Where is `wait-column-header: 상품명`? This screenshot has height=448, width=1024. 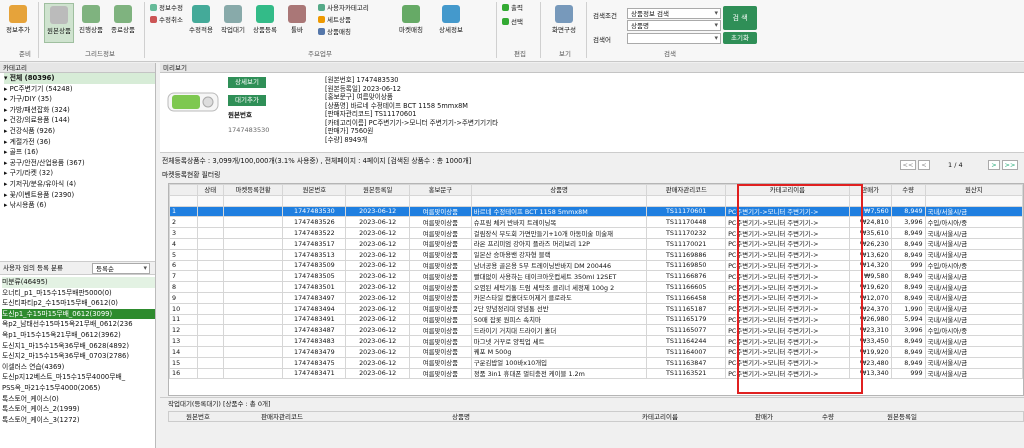 wait-column-header: 상품명 is located at coordinates (461, 417).